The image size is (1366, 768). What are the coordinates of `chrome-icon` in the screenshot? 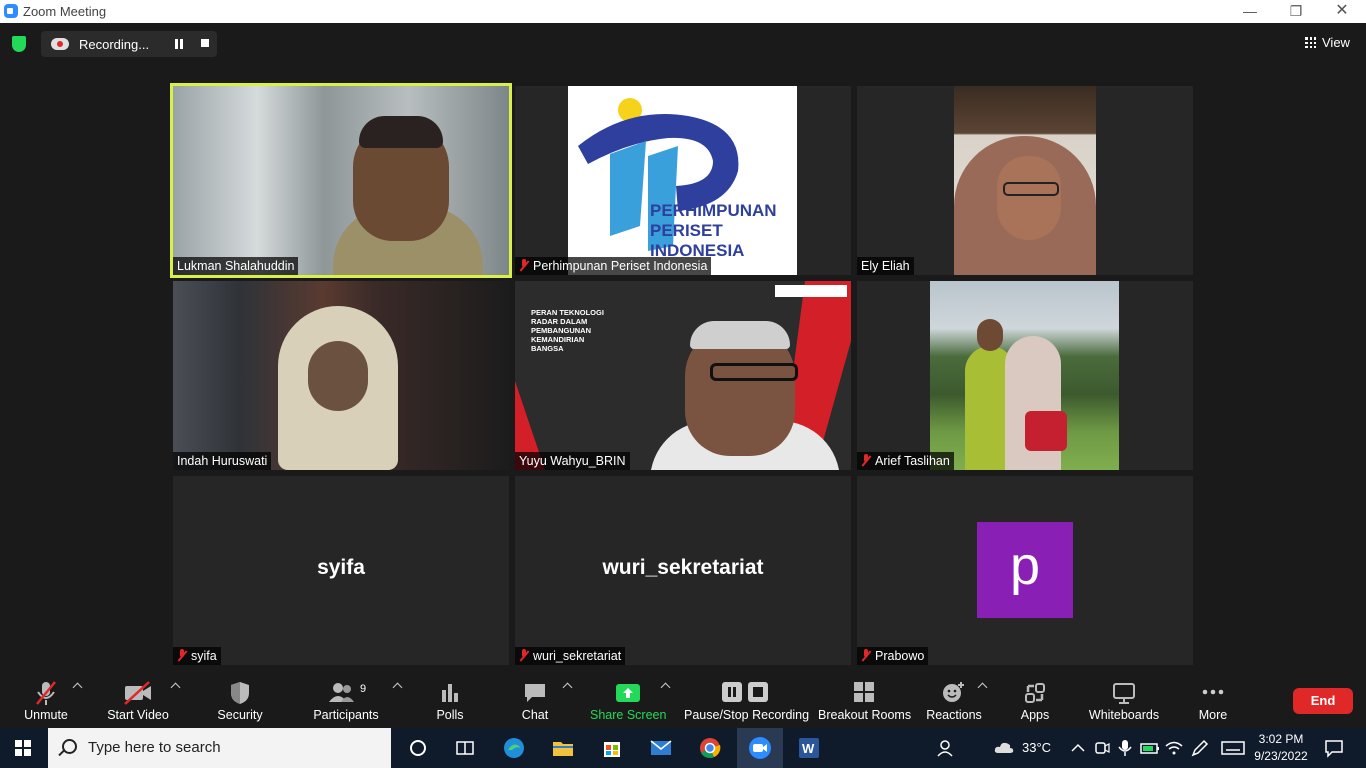 It's located at (710, 748).